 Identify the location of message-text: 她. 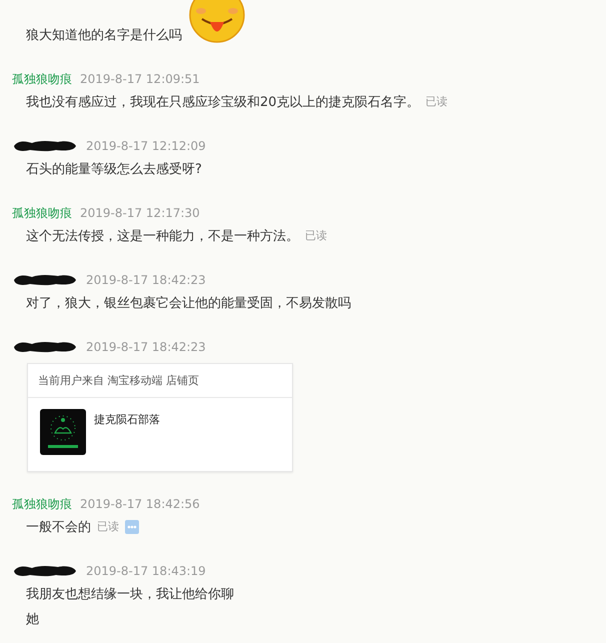
(32, 619).